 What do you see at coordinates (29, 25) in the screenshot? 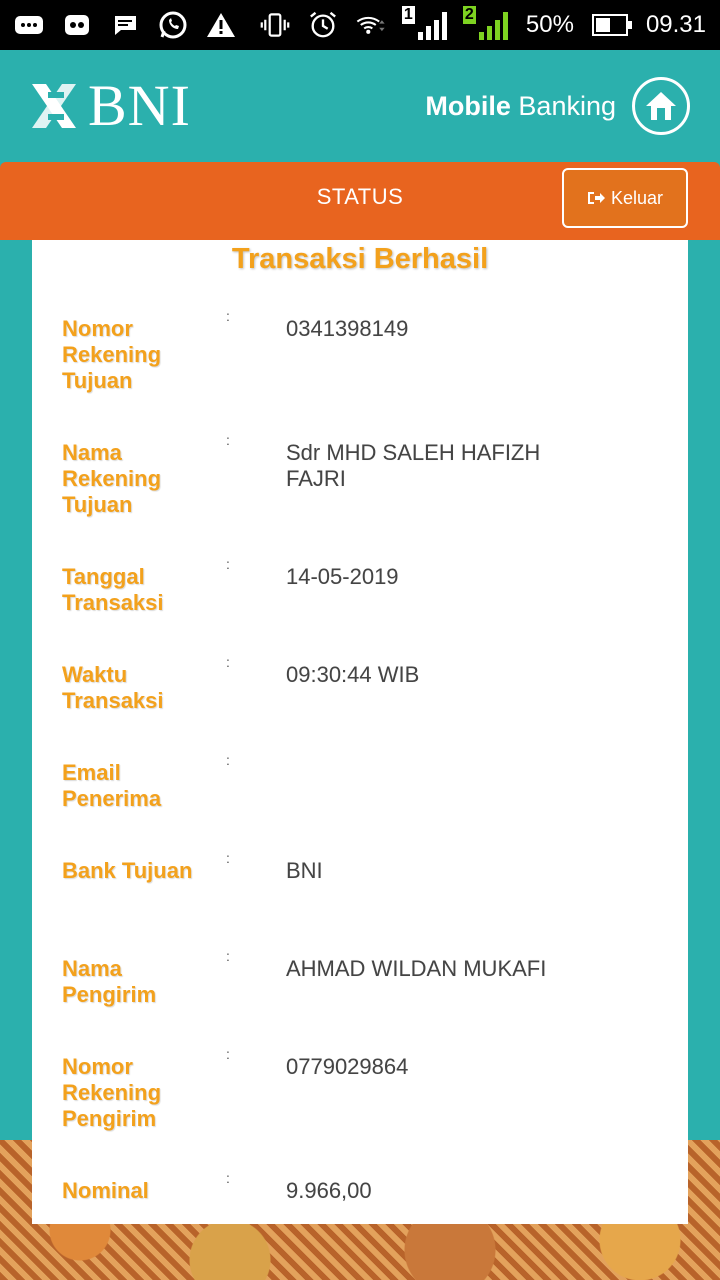
I see `more-icon` at bounding box center [29, 25].